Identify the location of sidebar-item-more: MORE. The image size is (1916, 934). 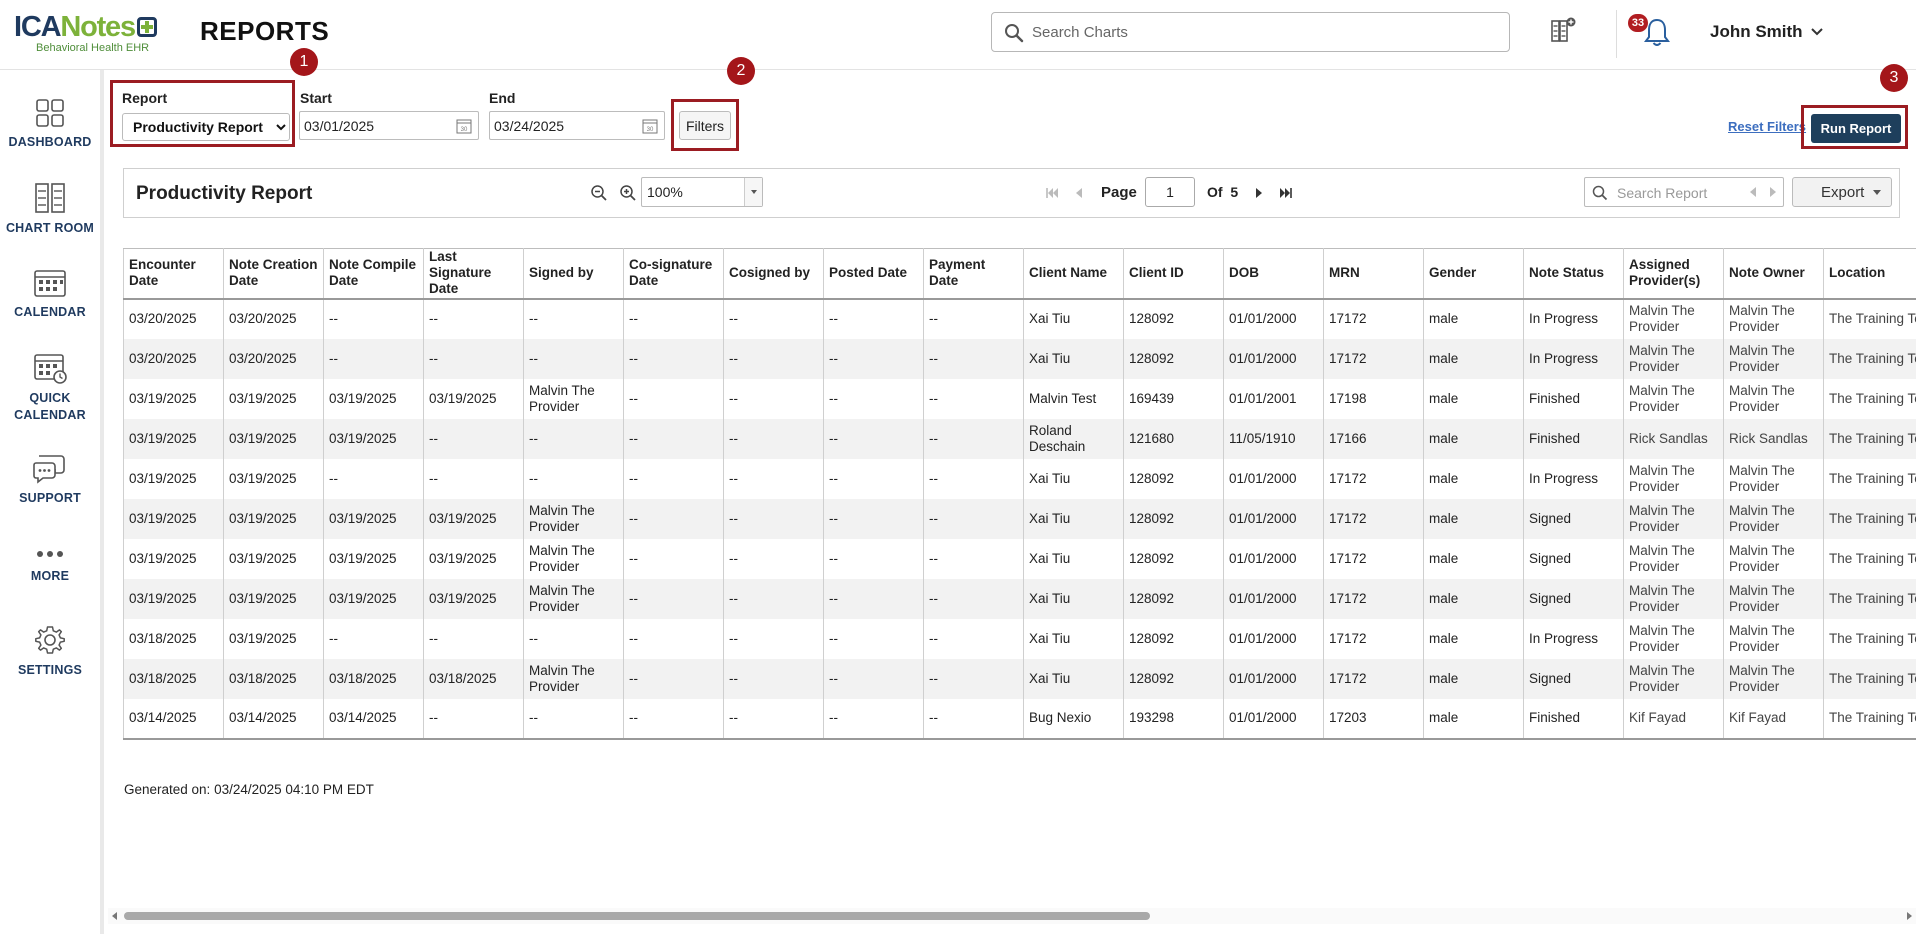
(50, 565).